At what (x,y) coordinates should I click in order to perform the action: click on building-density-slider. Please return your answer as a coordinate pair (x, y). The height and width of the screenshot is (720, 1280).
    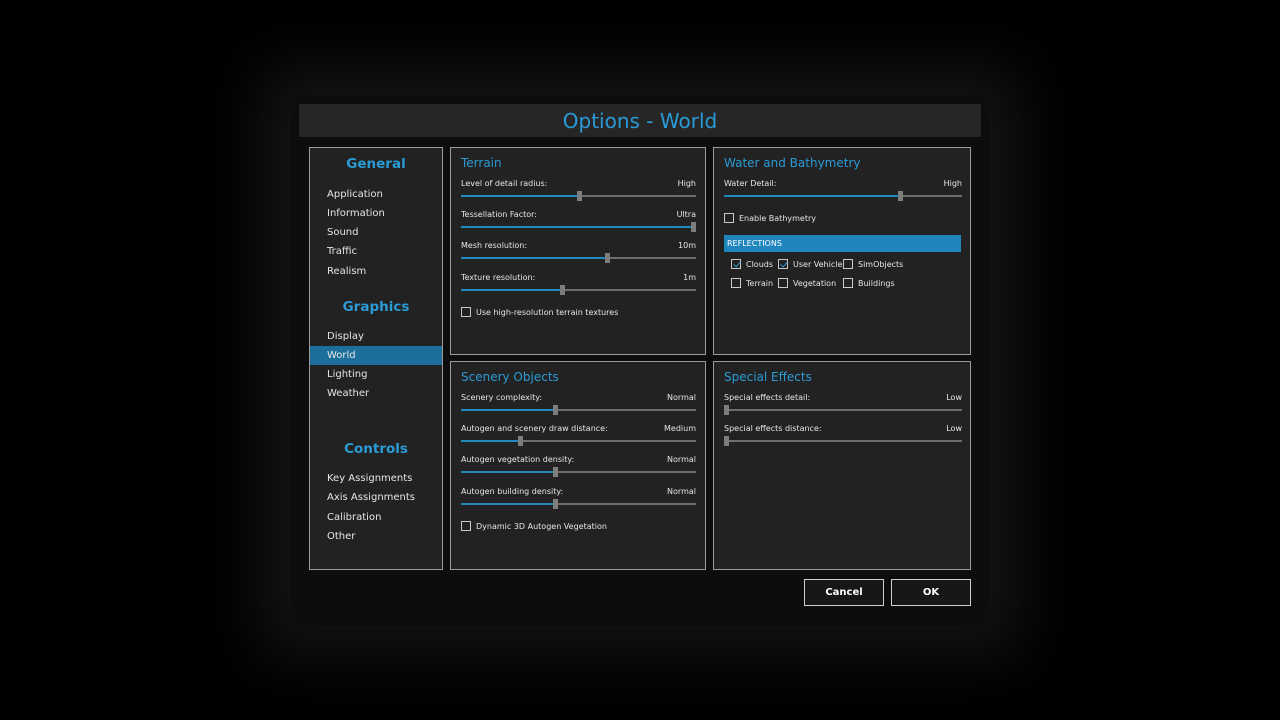
    Looking at the image, I should click on (578, 504).